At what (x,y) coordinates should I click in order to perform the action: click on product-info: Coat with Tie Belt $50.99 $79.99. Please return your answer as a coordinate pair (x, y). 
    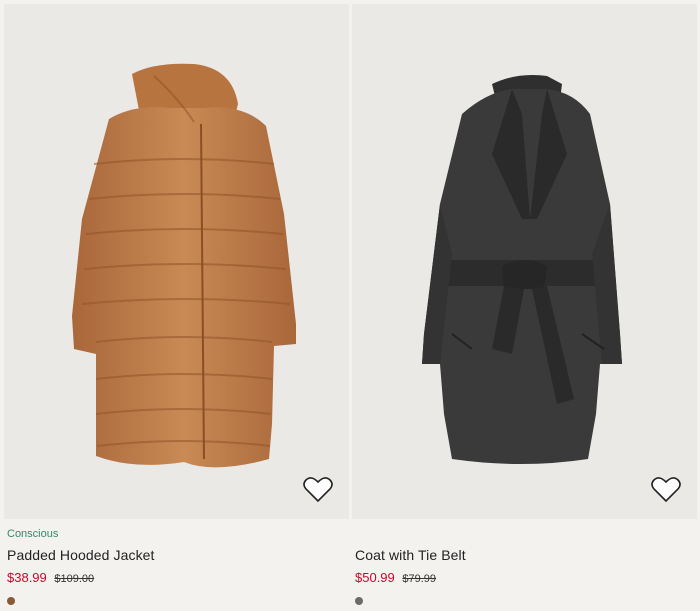
    Looking at the image, I should click on (520, 557).